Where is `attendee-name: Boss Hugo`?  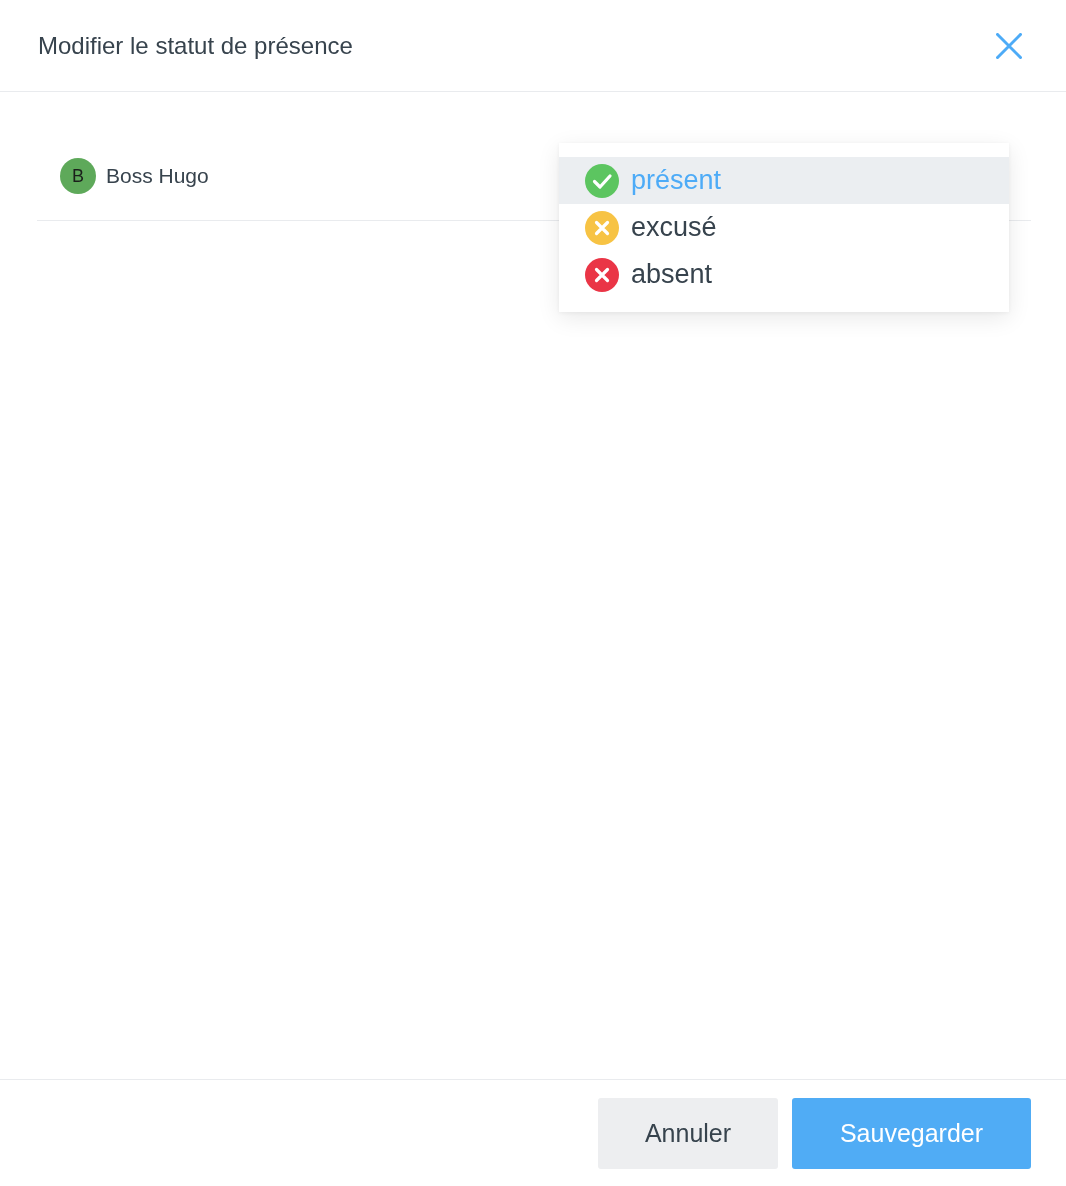 attendee-name: Boss Hugo is located at coordinates (157, 176).